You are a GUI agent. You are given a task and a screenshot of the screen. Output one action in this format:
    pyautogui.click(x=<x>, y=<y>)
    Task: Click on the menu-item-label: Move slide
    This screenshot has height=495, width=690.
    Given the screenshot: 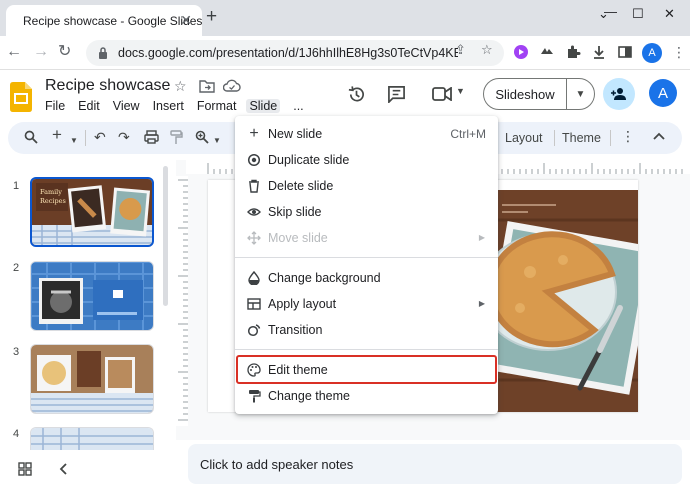 What is the action you would take?
    pyautogui.click(x=298, y=238)
    